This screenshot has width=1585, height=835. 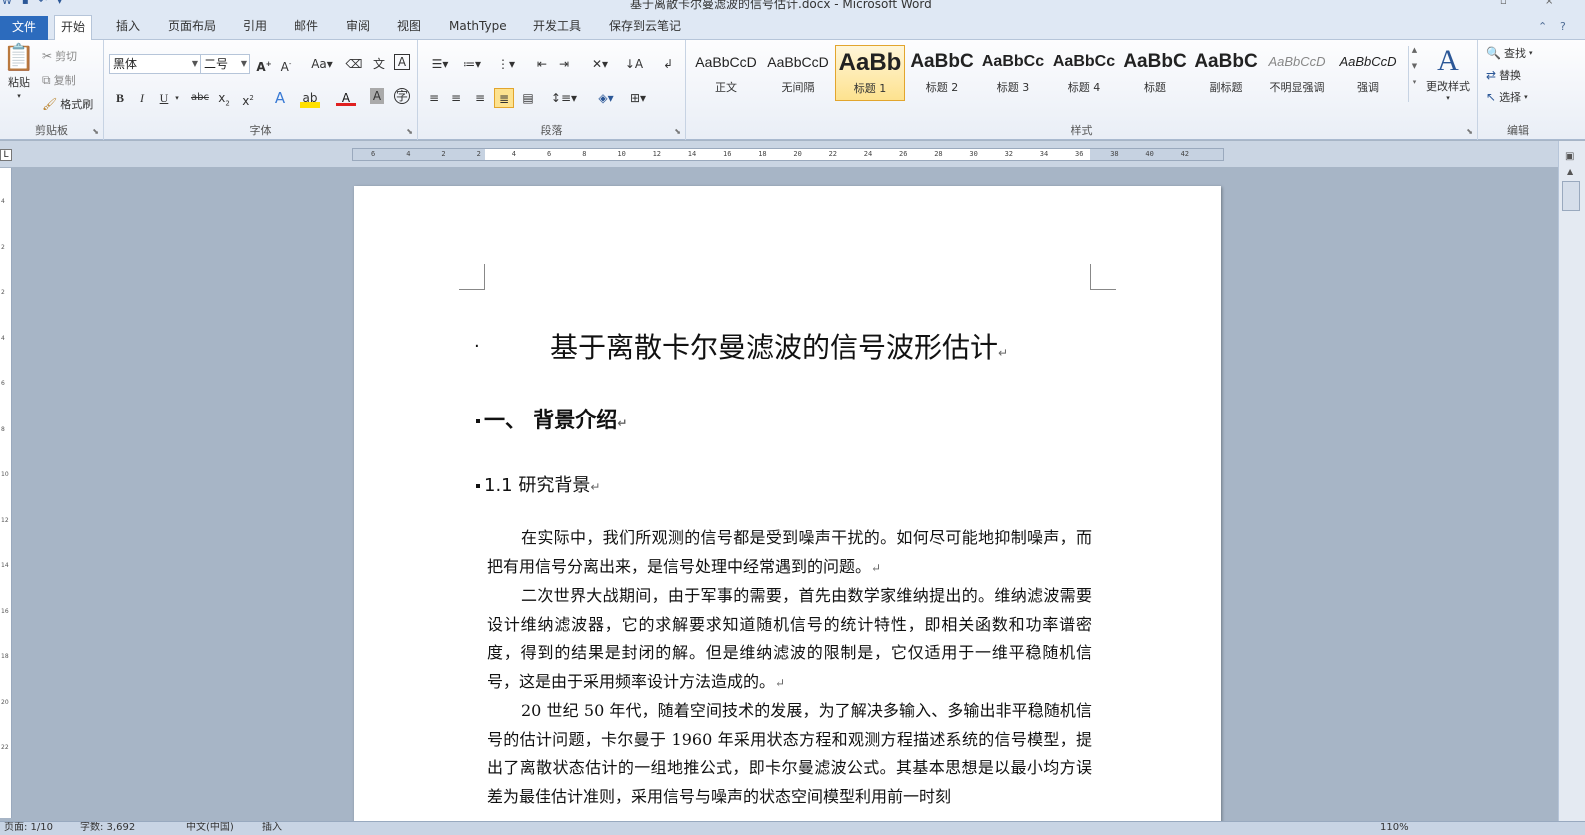 I want to click on paste-button: 📋 粘贴 ▾, so click(x=19, y=72).